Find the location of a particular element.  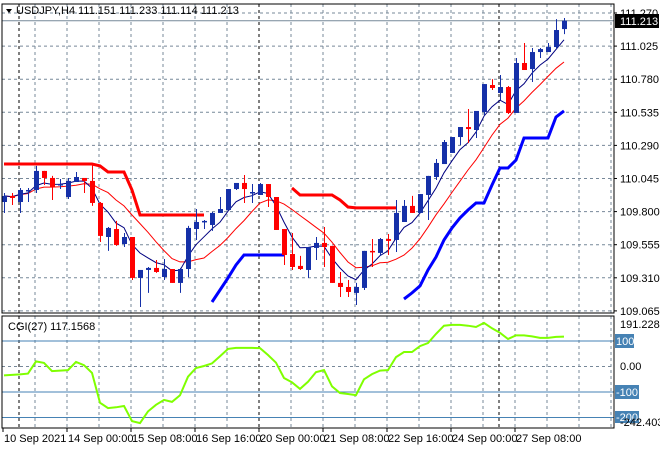

symbol-label: USDJPY,H4 is located at coordinates (45, 11).